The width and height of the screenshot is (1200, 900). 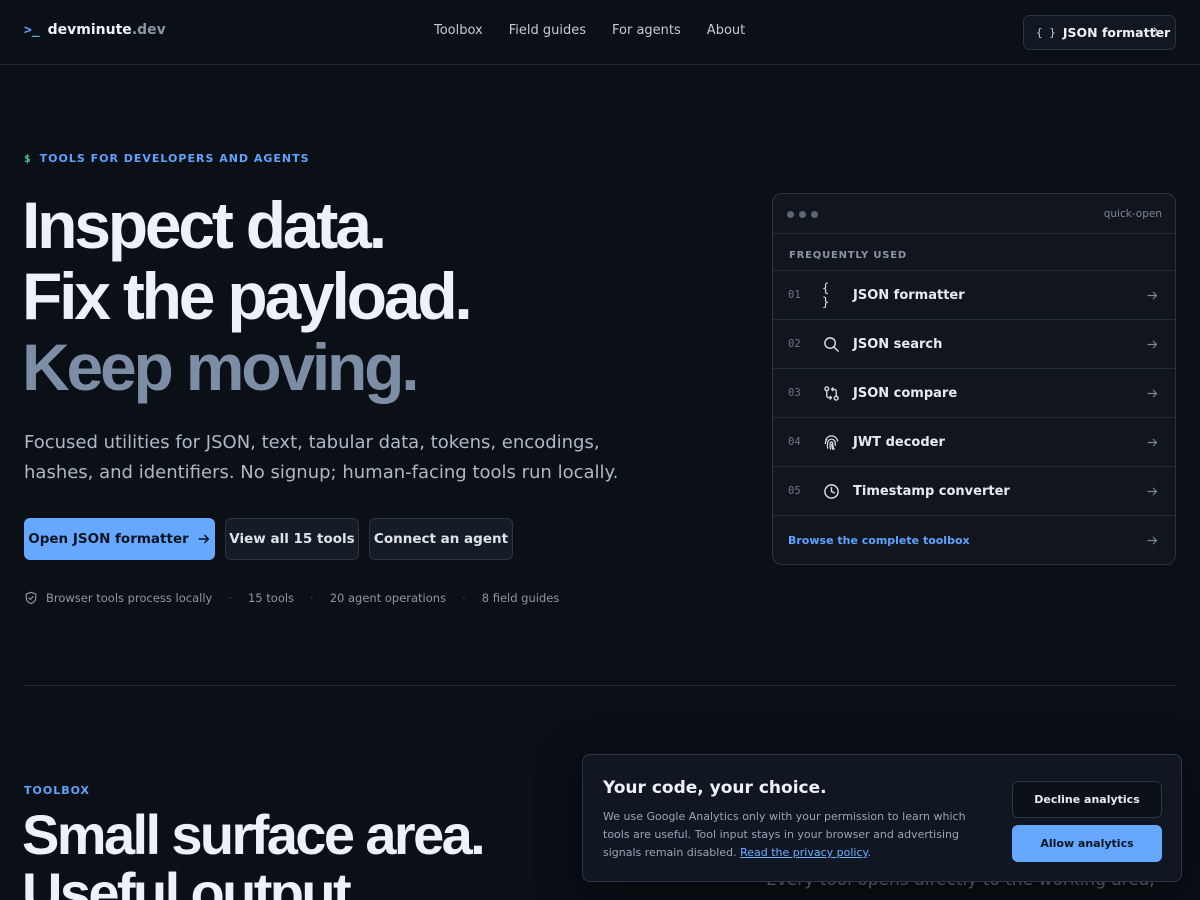 What do you see at coordinates (221, 367) in the screenshot?
I see `headline-line-3: Keep moving.` at bounding box center [221, 367].